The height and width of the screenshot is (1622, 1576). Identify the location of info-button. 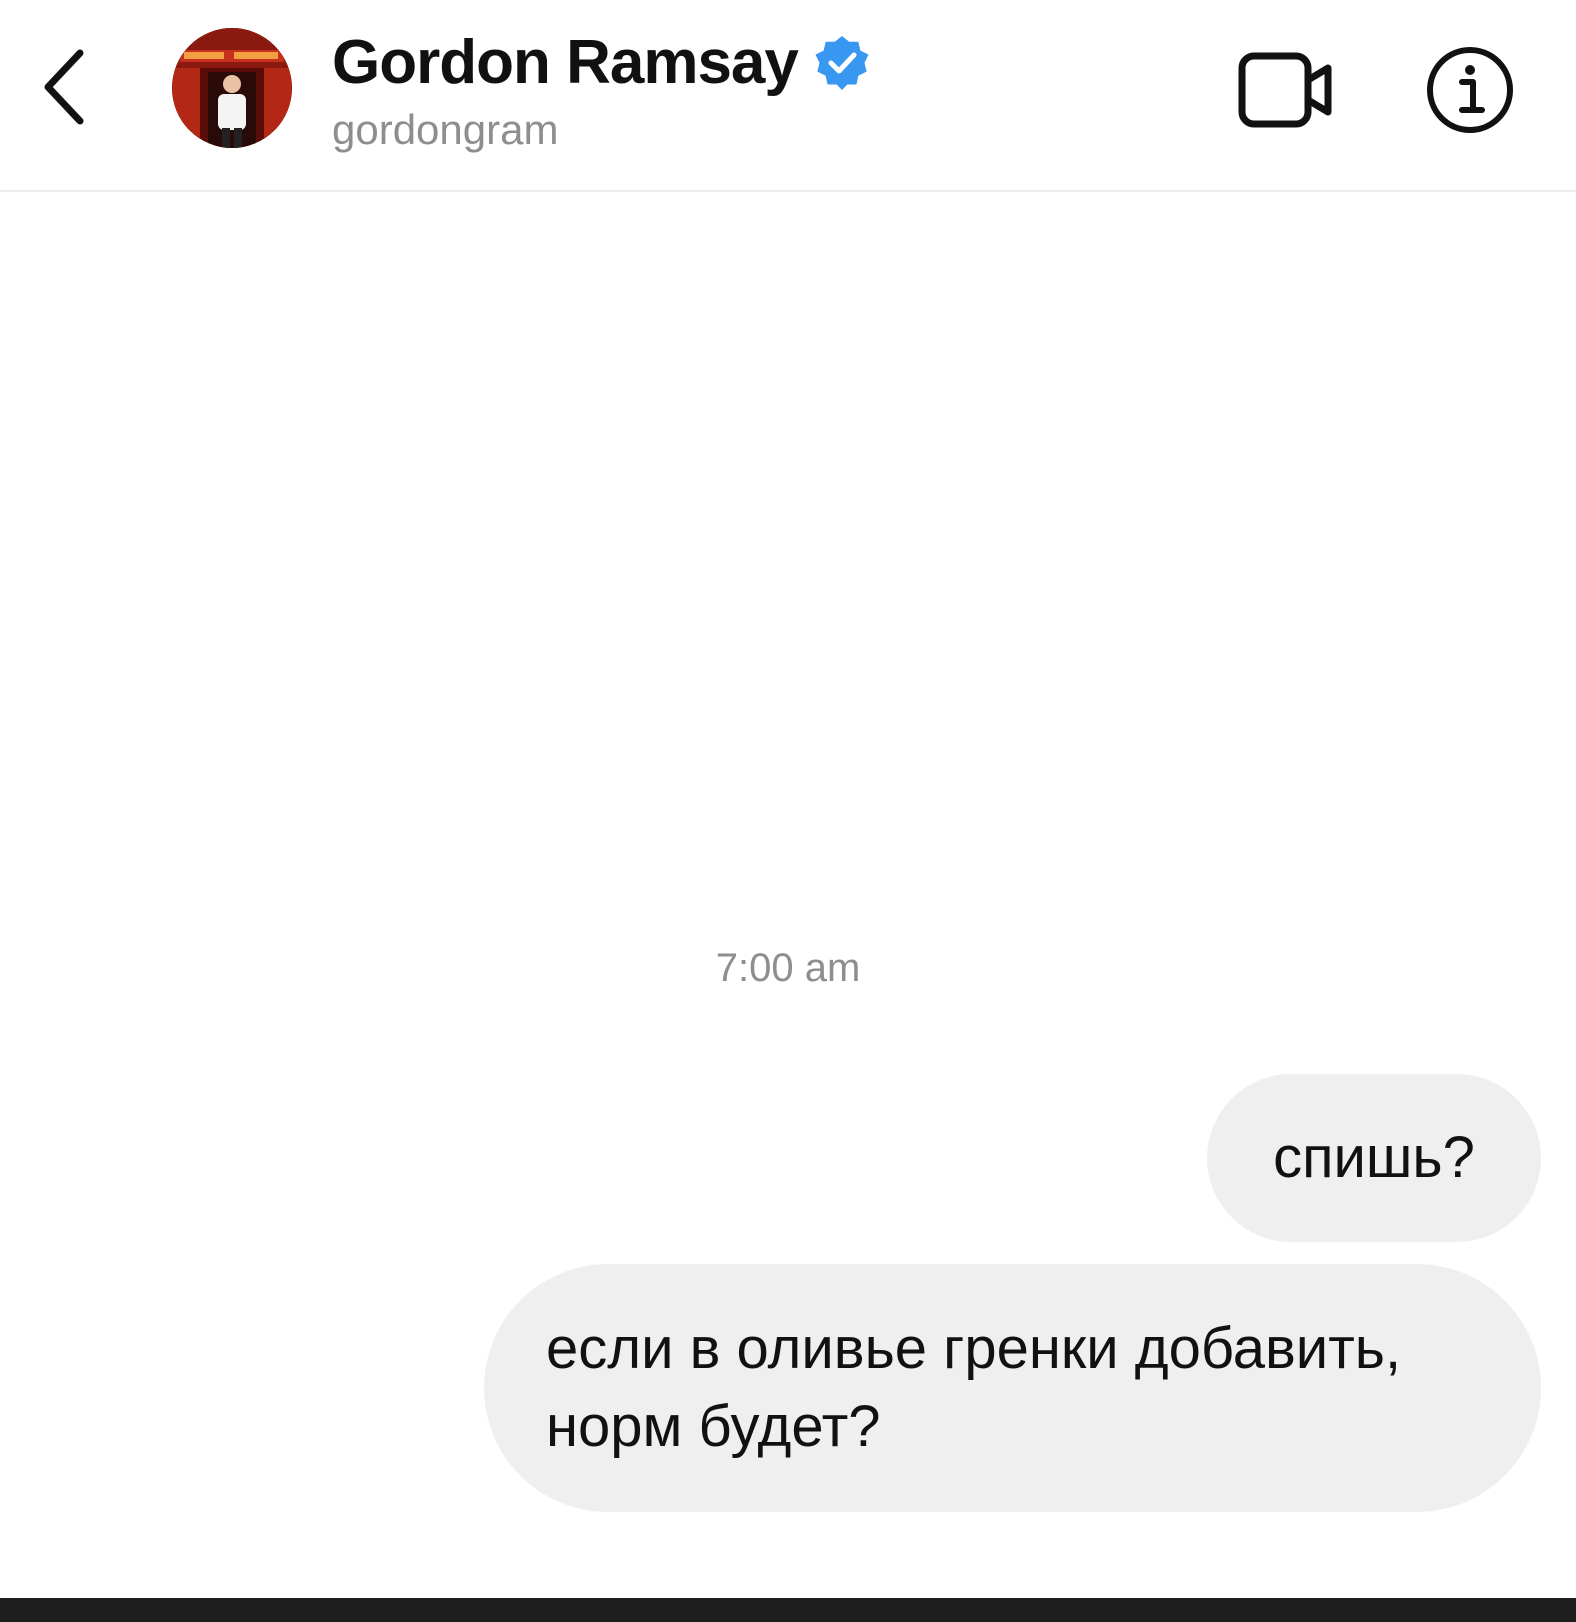
(1470, 90).